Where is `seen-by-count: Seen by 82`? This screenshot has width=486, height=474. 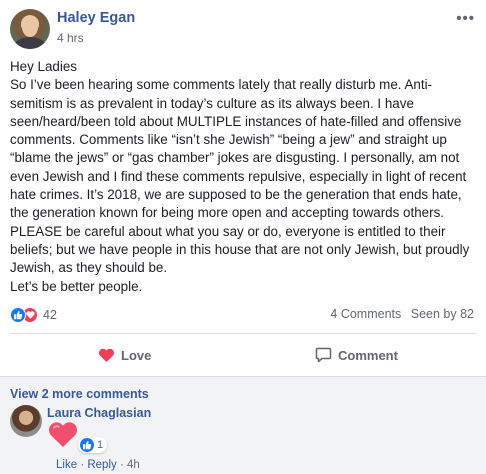 seen-by-count: Seen by 82 is located at coordinates (442, 314).